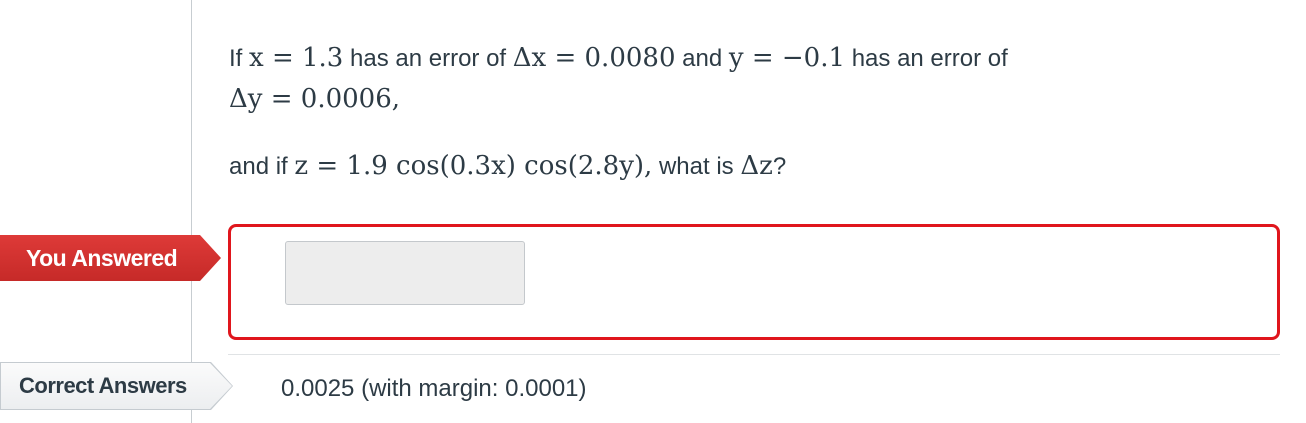 This screenshot has height=423, width=1306. I want to click on answer-input, so click(405, 273).